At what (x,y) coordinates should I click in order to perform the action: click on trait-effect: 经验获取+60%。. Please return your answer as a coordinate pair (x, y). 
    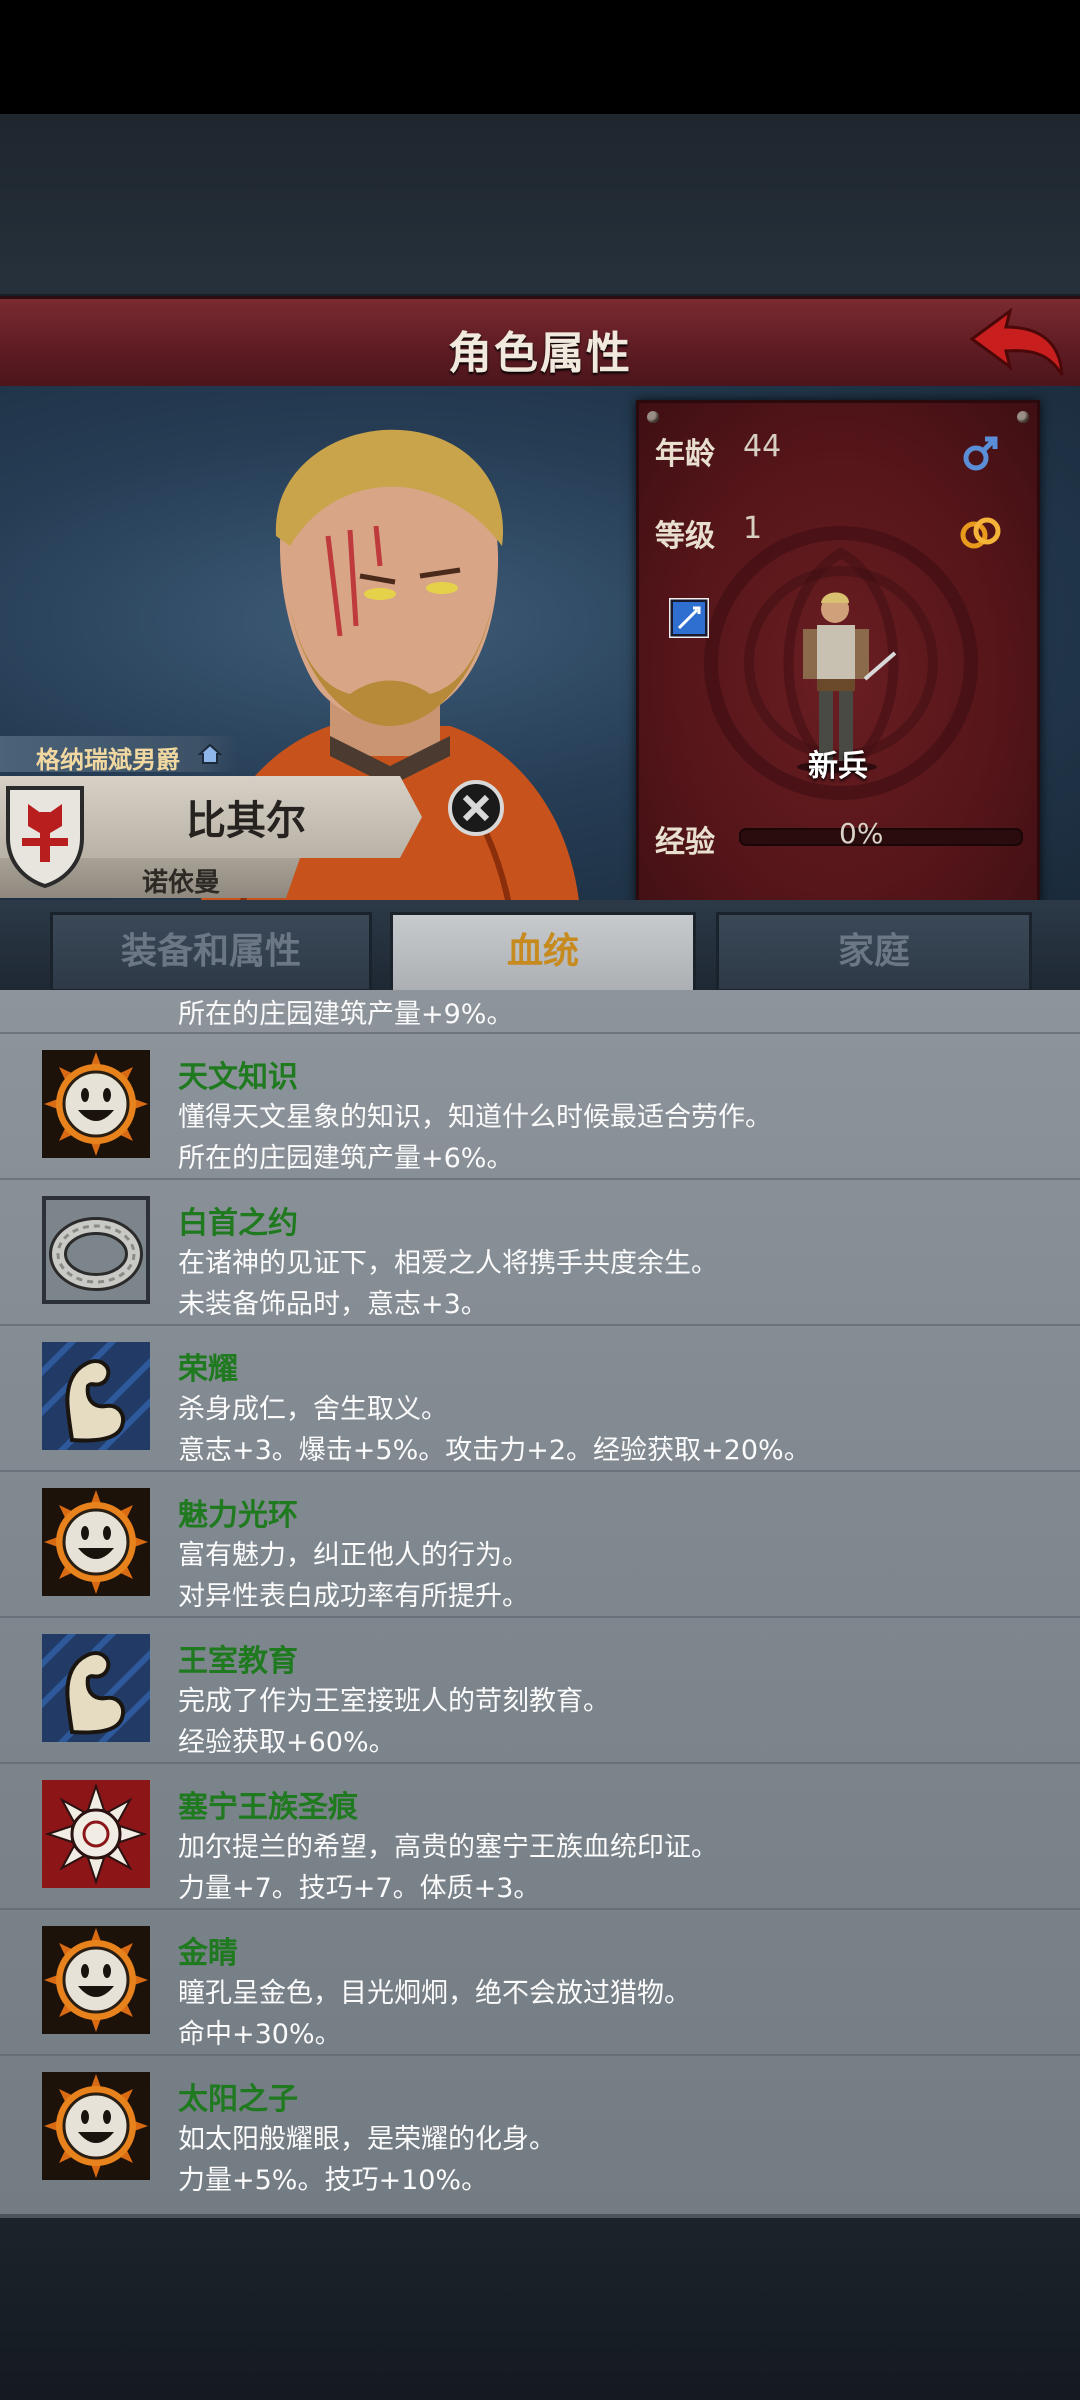
    Looking at the image, I should click on (287, 1742).